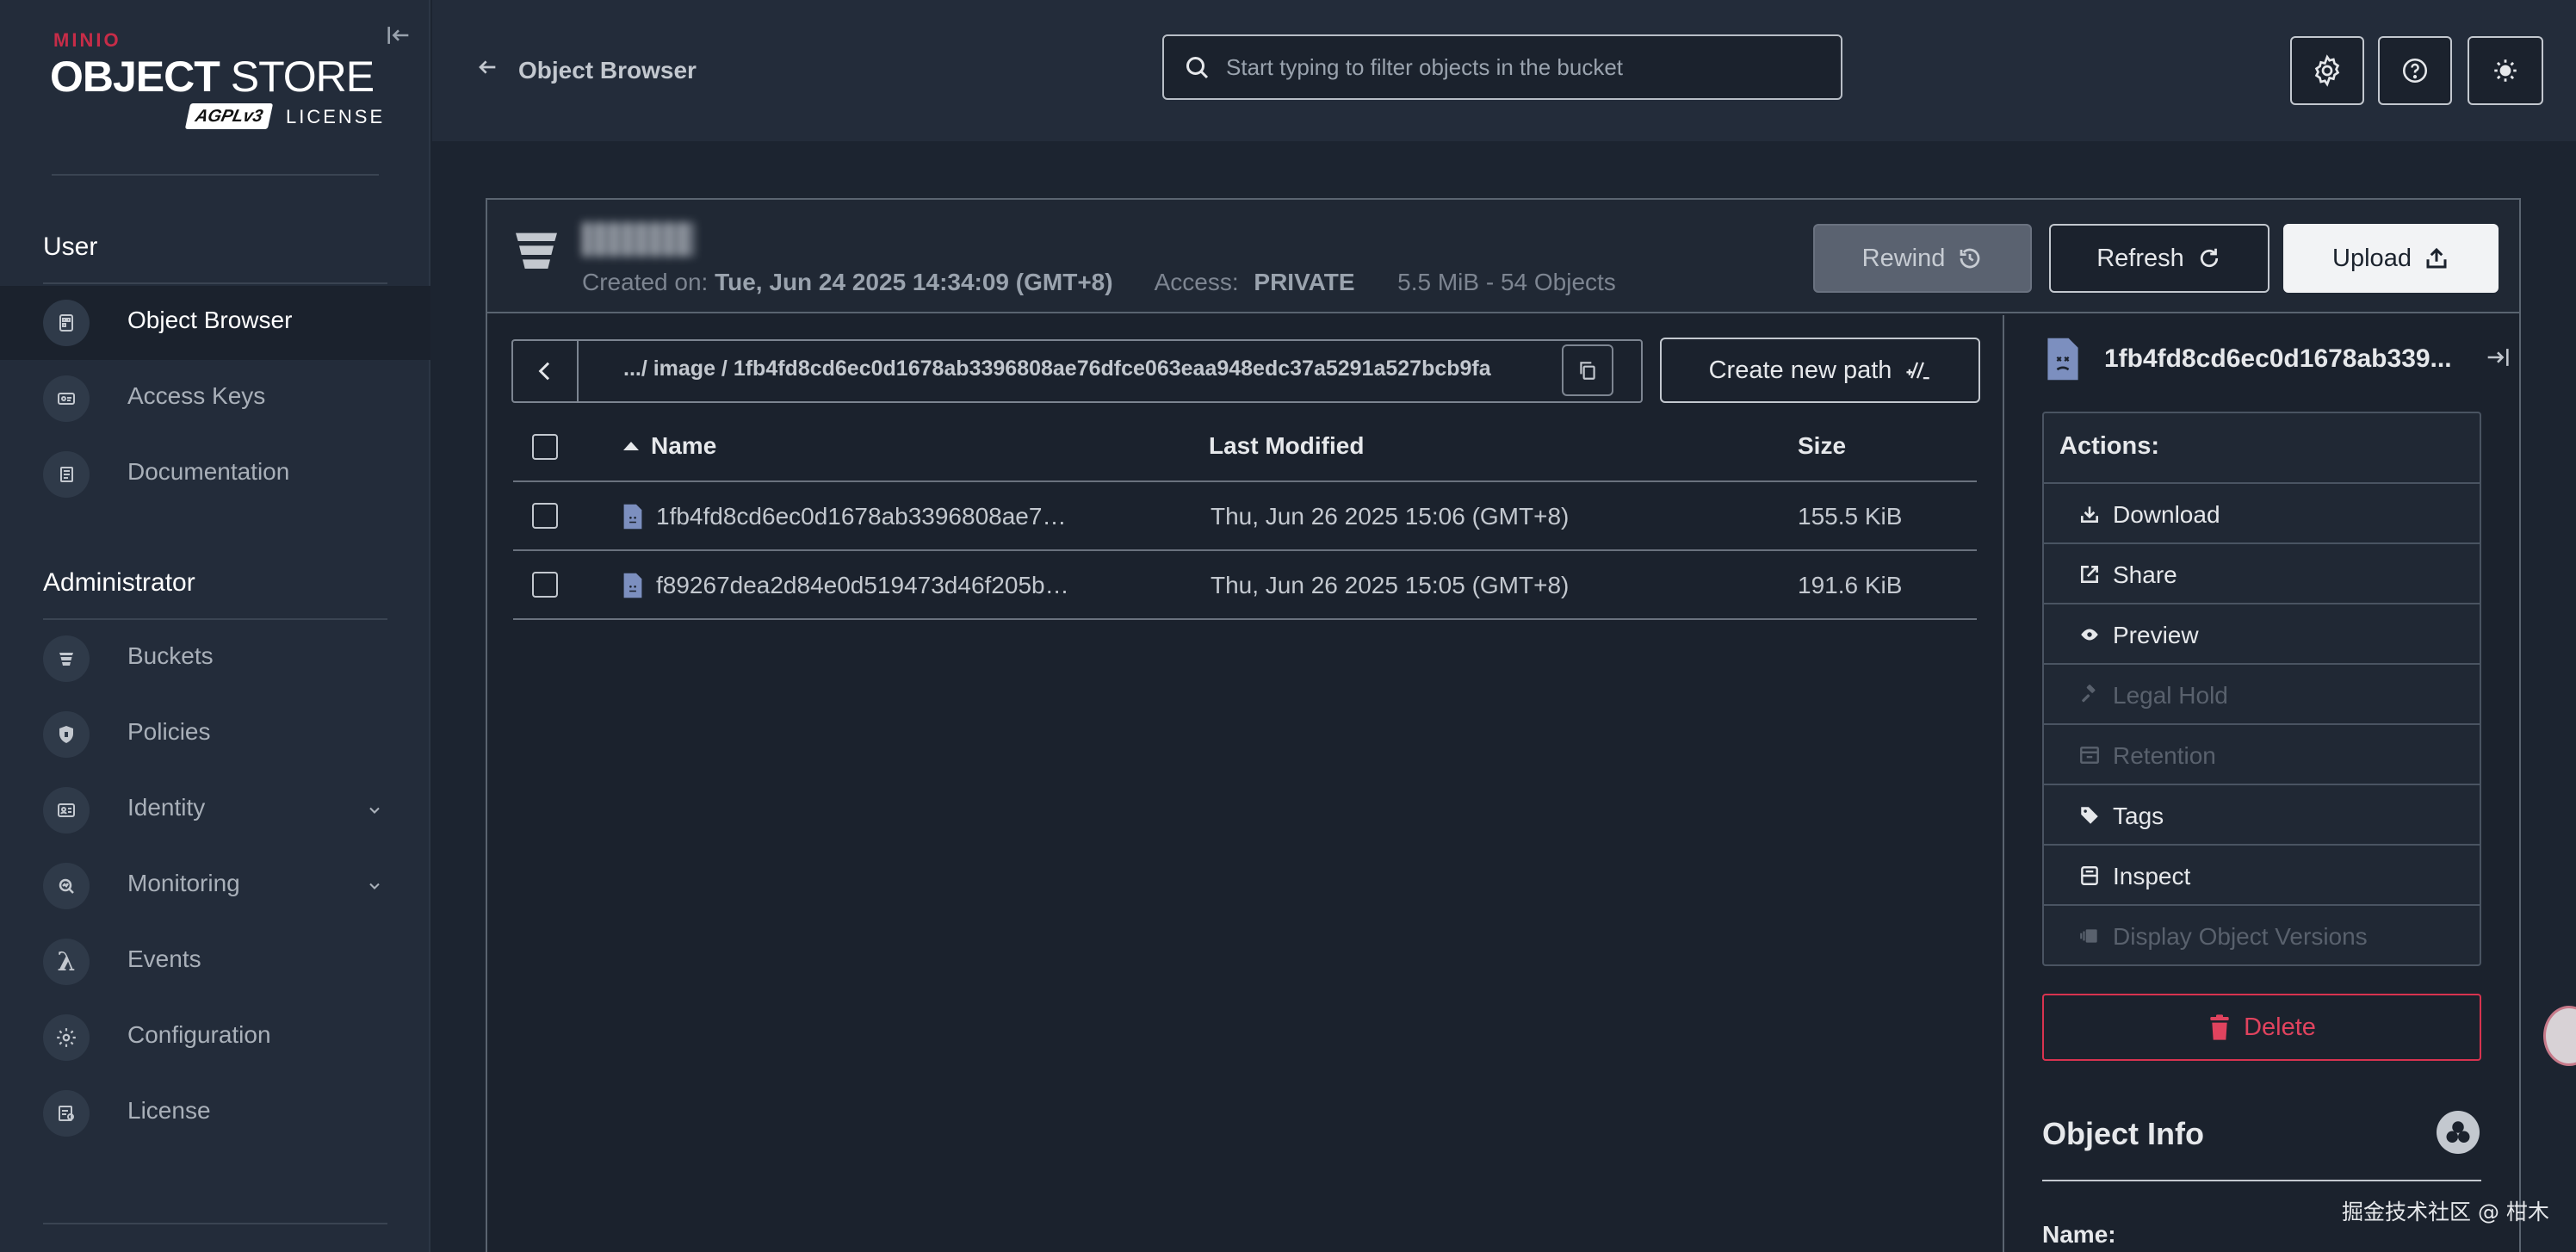 The image size is (2576, 1252). What do you see at coordinates (197, 395) in the screenshot?
I see `sidebar-item-label: Access Keys` at bounding box center [197, 395].